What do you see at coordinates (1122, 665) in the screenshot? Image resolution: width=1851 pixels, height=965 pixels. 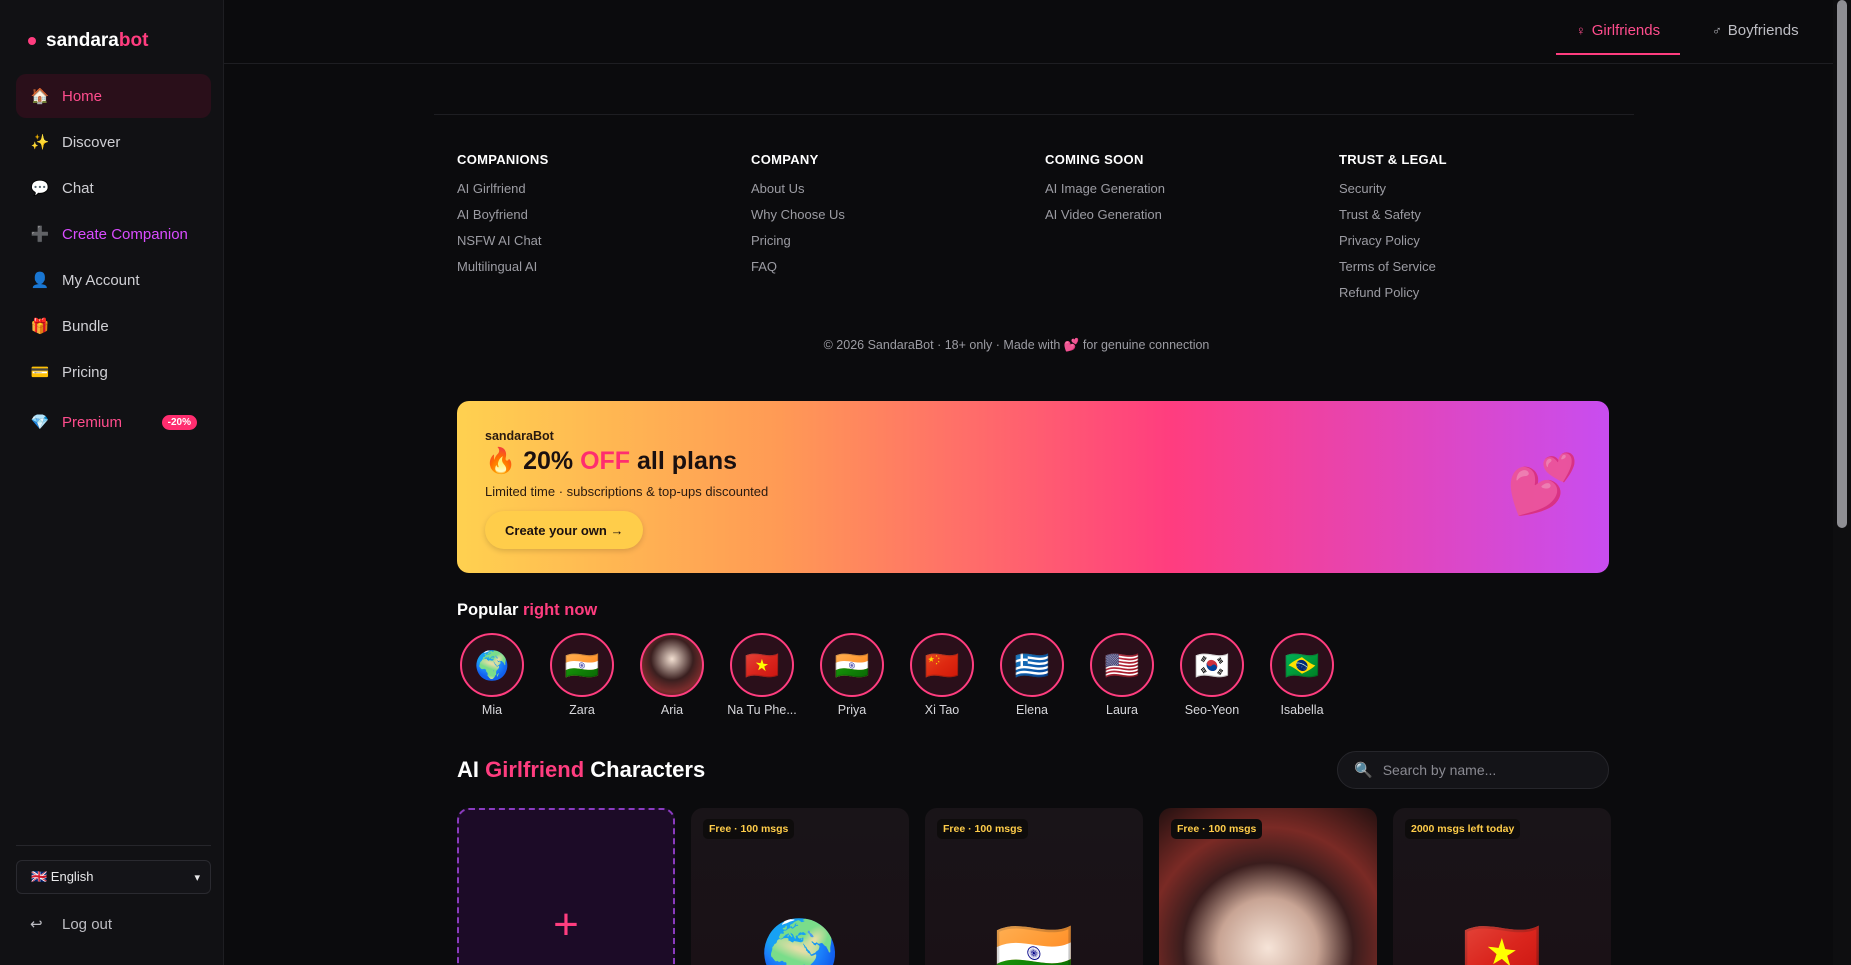 I see `usa-flag-icon: 🇺🇸` at bounding box center [1122, 665].